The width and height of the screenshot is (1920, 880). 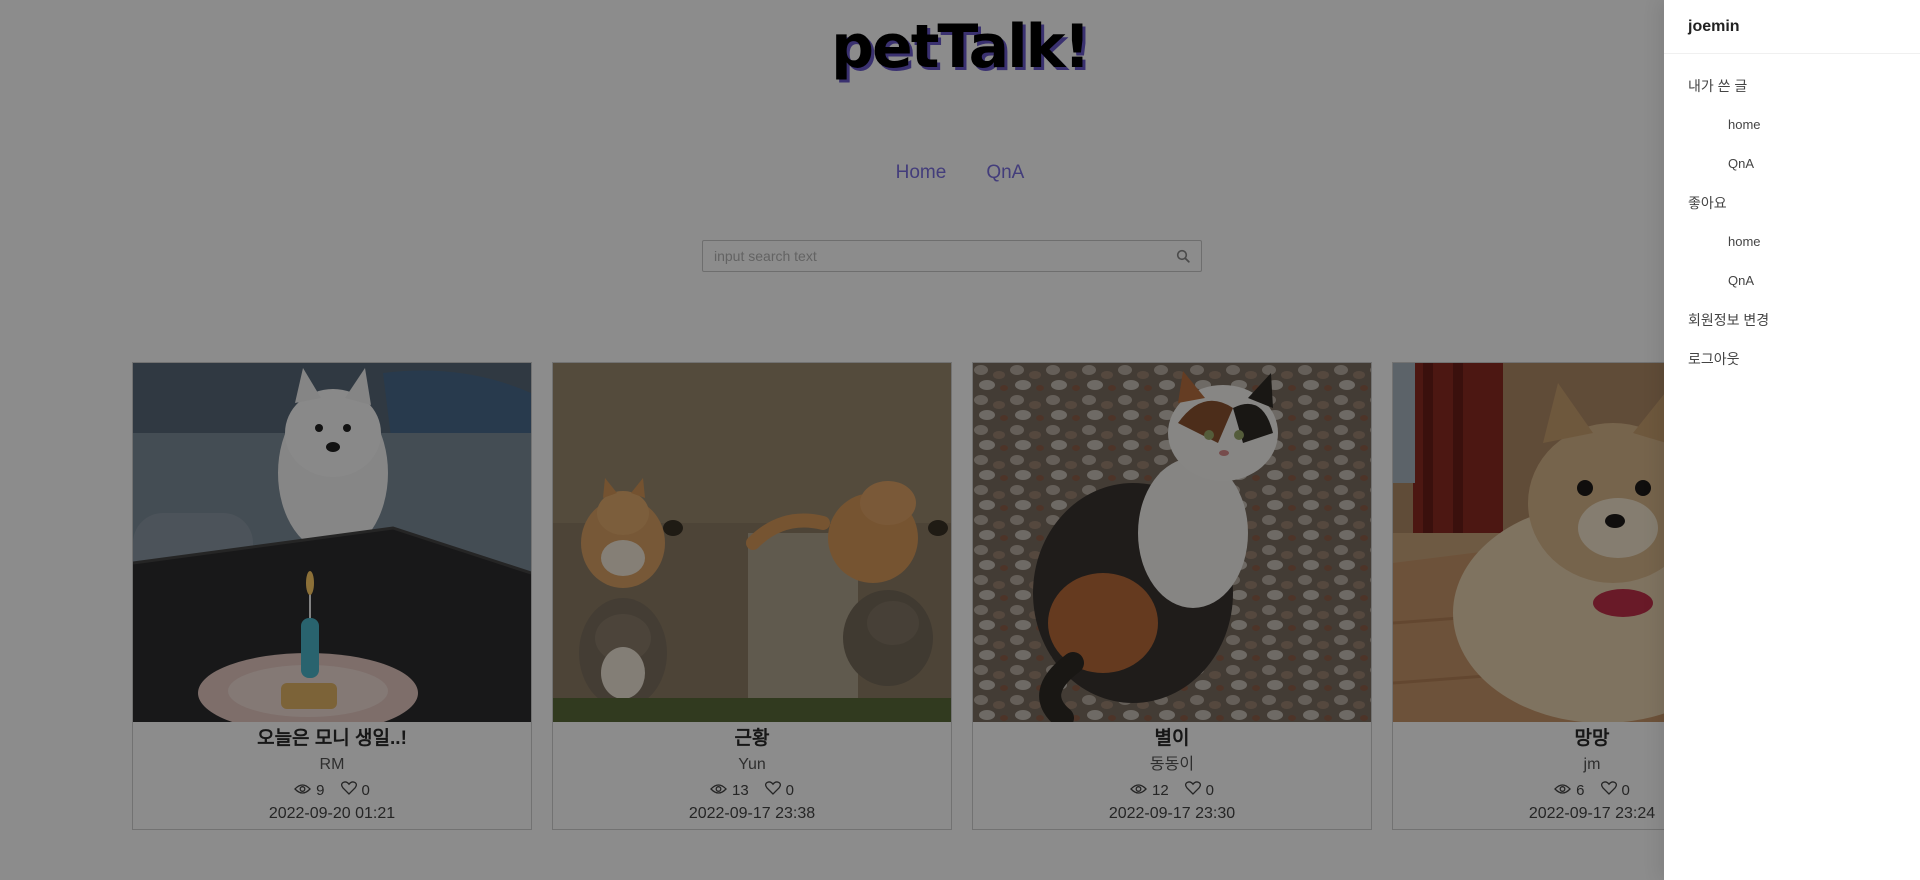 What do you see at coordinates (1792, 163) in the screenshot?
I see `menu-my-posts-qna: QnA` at bounding box center [1792, 163].